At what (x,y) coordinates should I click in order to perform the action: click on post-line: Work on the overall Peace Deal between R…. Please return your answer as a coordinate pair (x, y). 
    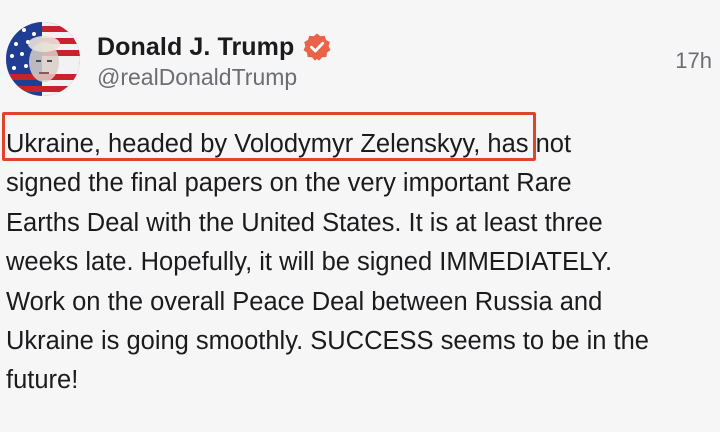
    Looking at the image, I should click on (304, 301).